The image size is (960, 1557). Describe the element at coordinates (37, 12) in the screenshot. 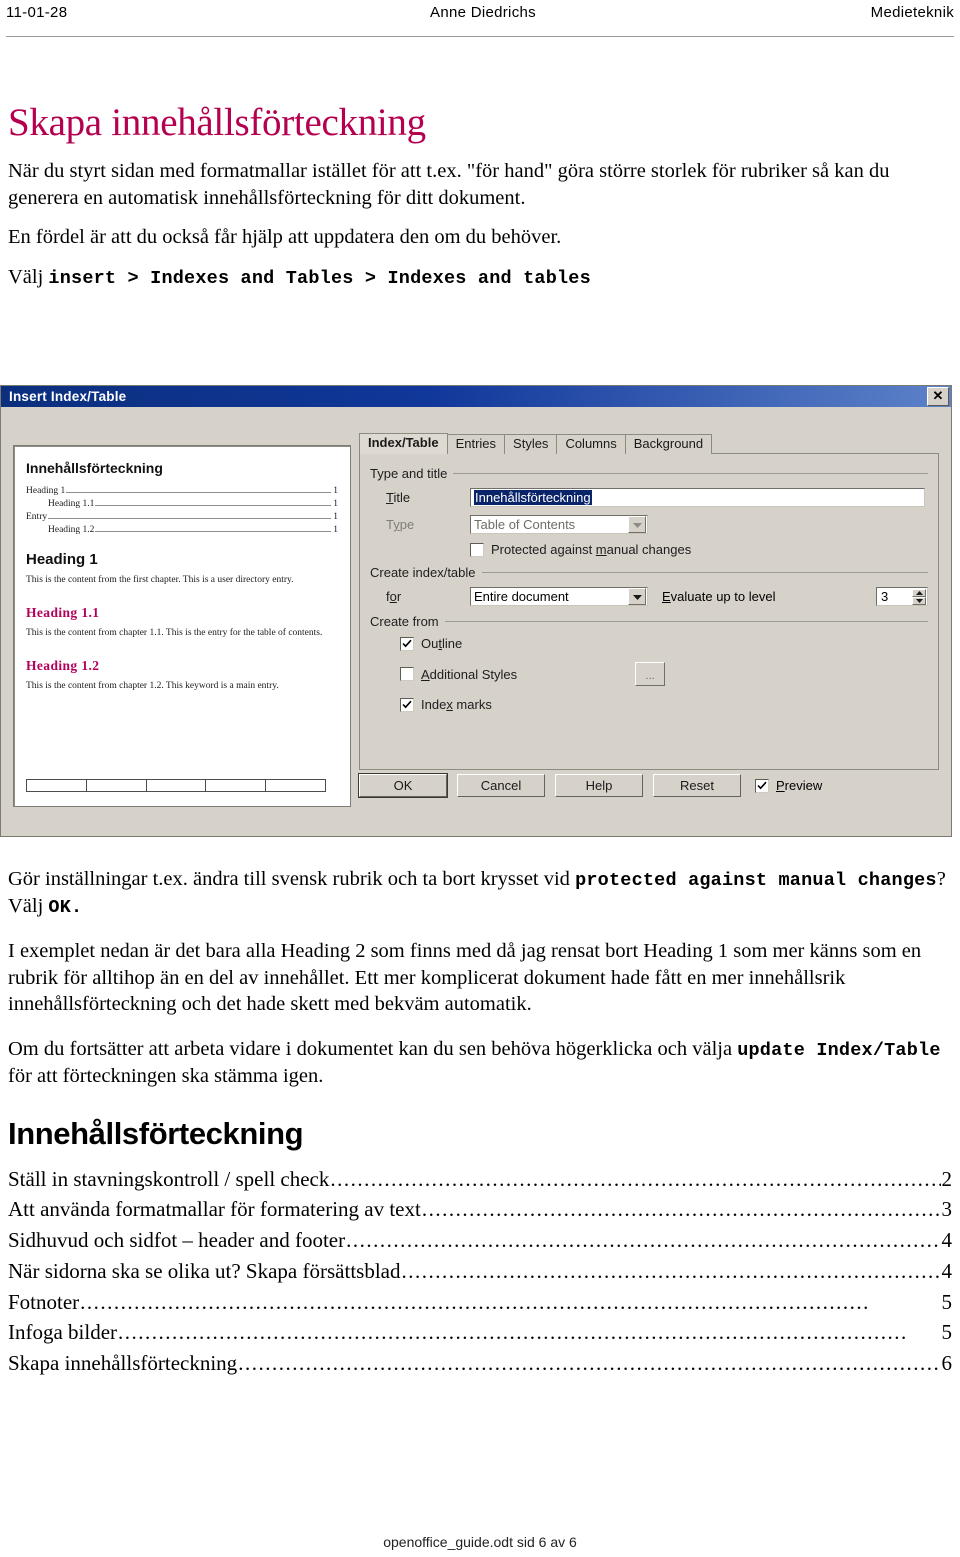

I see `header-date: 11-01-28` at that location.